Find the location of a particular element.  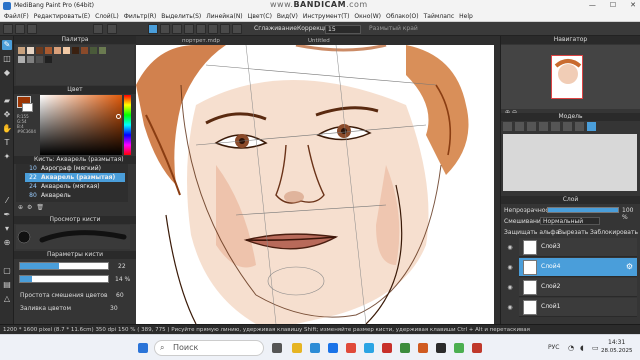

layer-opacity-slider is located at coordinates (583, 210).